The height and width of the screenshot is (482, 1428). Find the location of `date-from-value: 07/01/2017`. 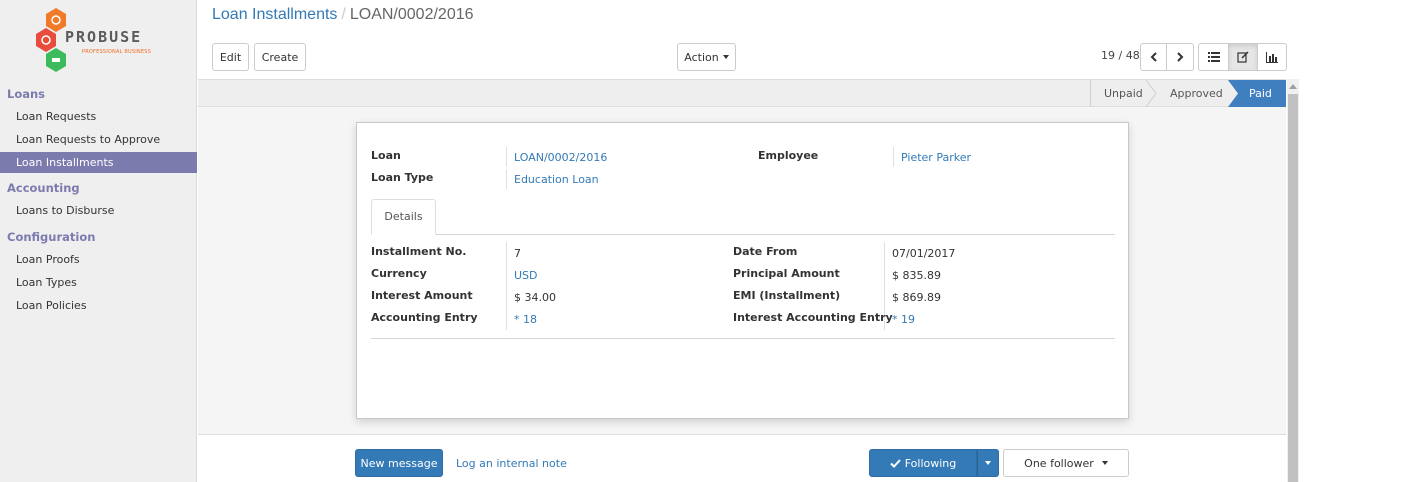

date-from-value: 07/01/2017 is located at coordinates (924, 253).